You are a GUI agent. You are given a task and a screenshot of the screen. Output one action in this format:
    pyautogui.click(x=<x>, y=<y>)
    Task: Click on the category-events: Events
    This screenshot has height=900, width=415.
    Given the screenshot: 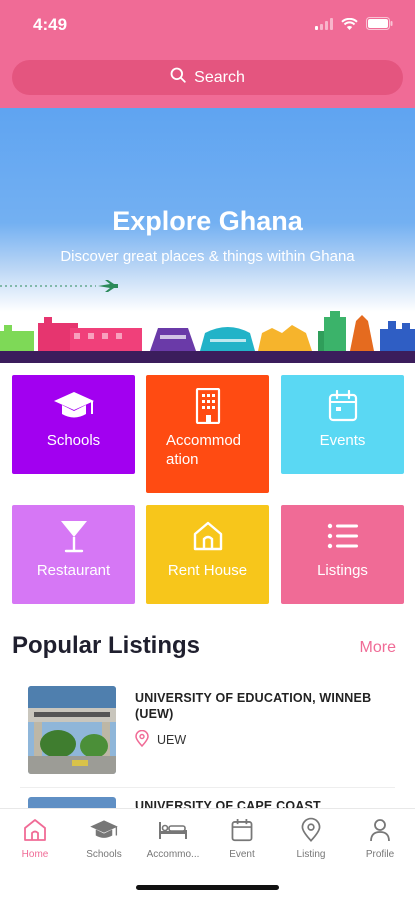 What is the action you would take?
    pyautogui.click(x=342, y=424)
    